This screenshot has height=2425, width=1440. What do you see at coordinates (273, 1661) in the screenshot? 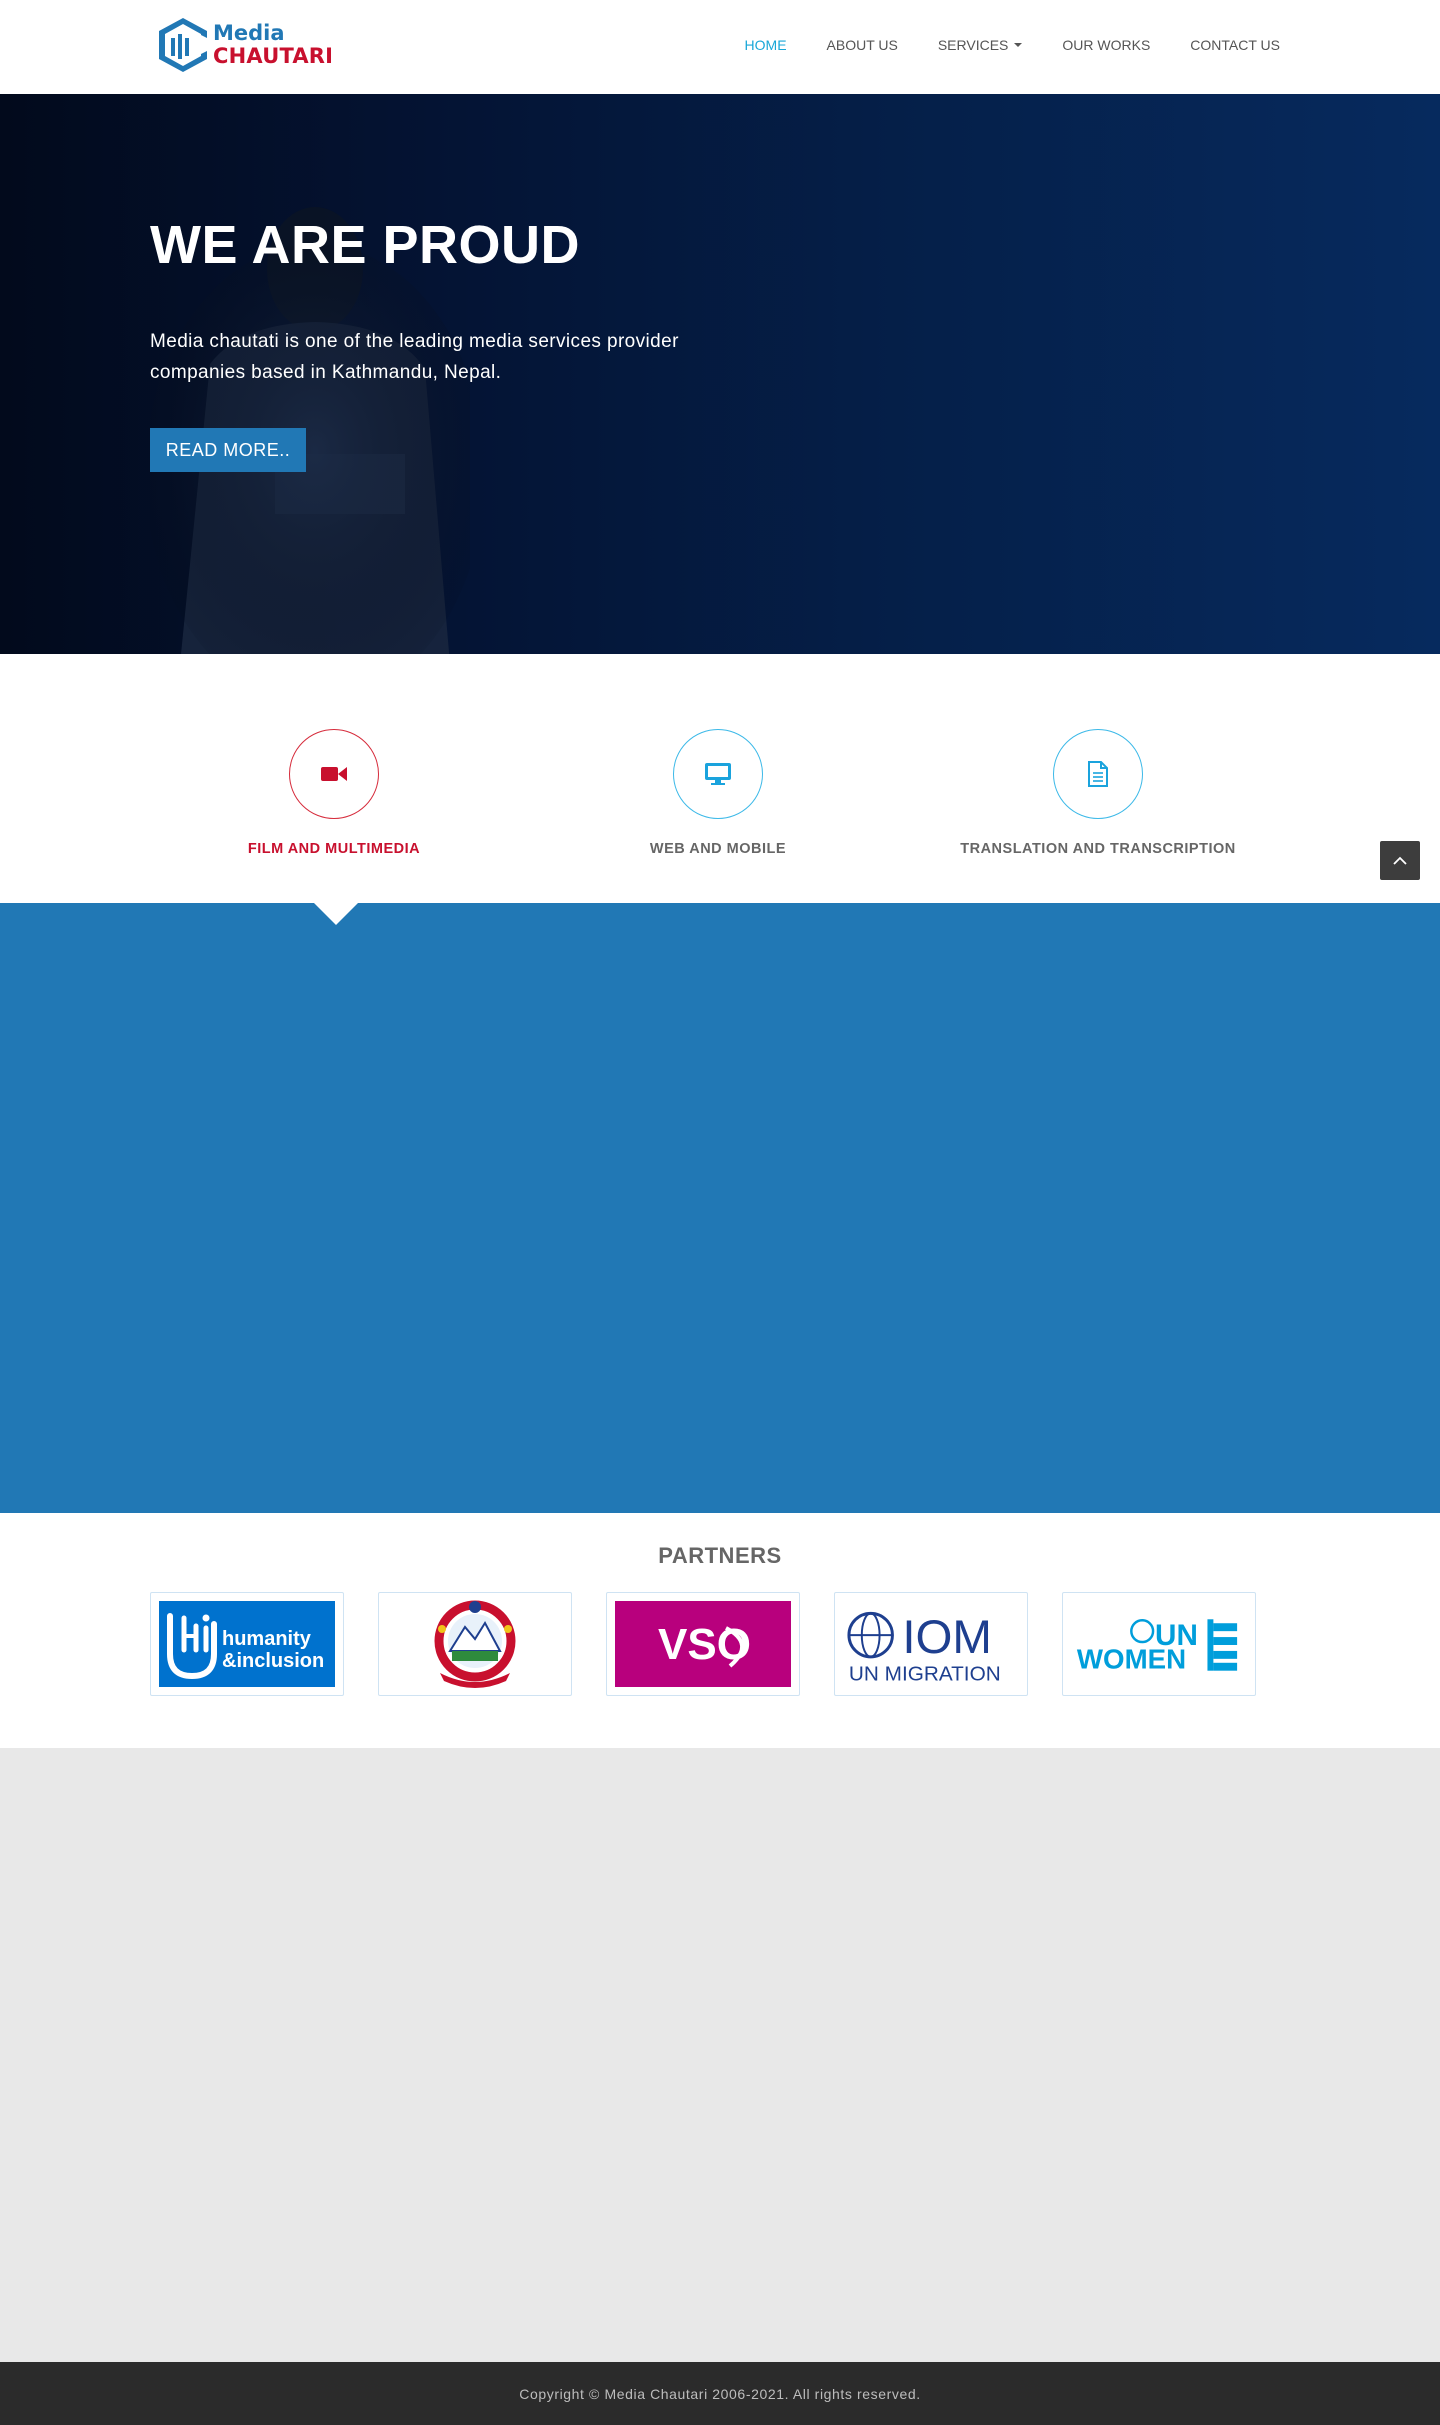
I see `svg-text: &inclusion` at bounding box center [273, 1661].